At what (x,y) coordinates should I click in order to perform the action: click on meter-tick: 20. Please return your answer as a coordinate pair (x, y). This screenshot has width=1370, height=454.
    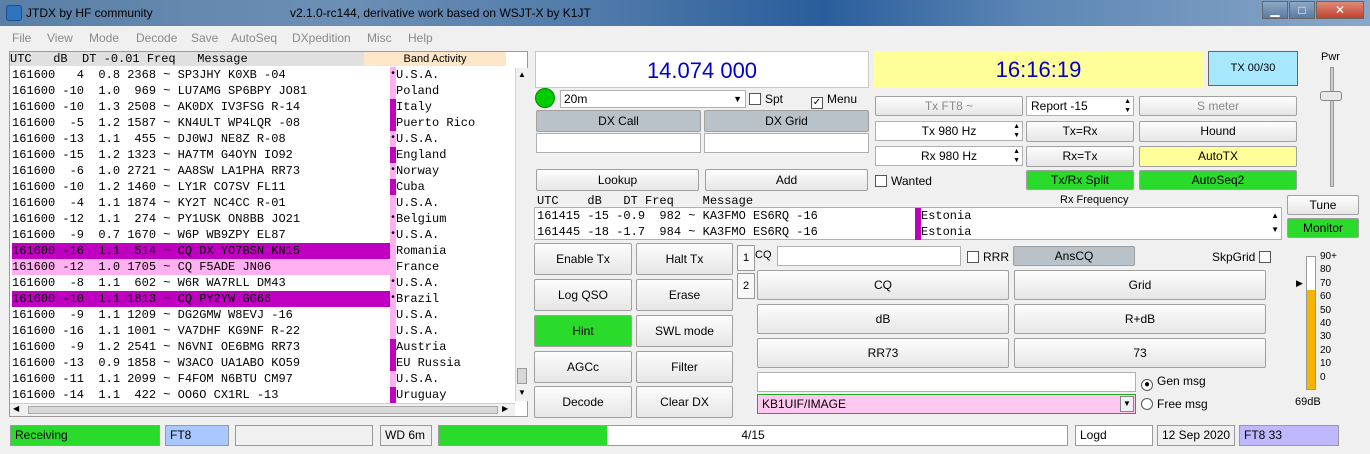
    Looking at the image, I should click on (1326, 350).